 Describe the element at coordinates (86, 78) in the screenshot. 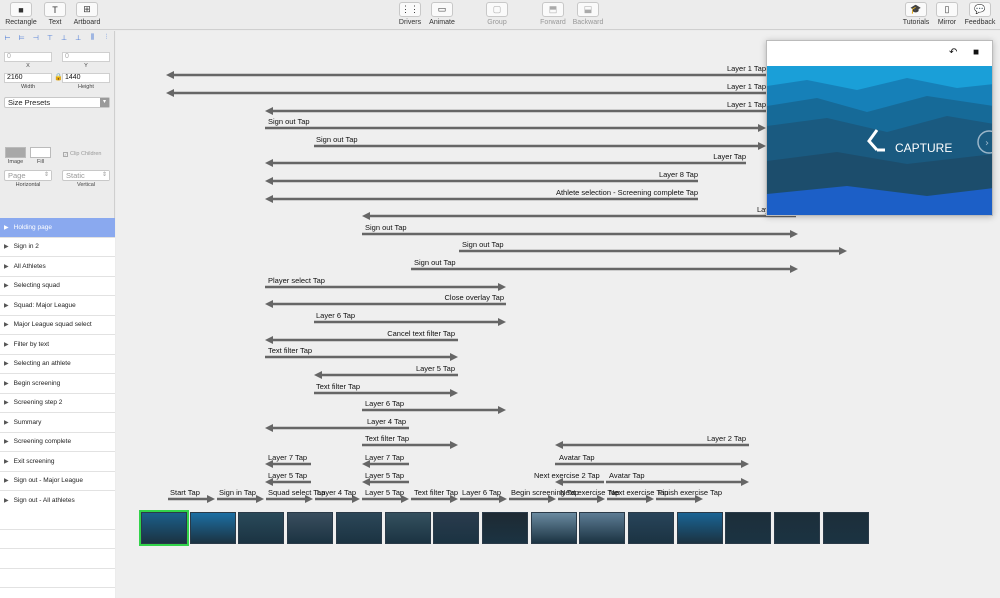

I see `height-field: 1440` at that location.